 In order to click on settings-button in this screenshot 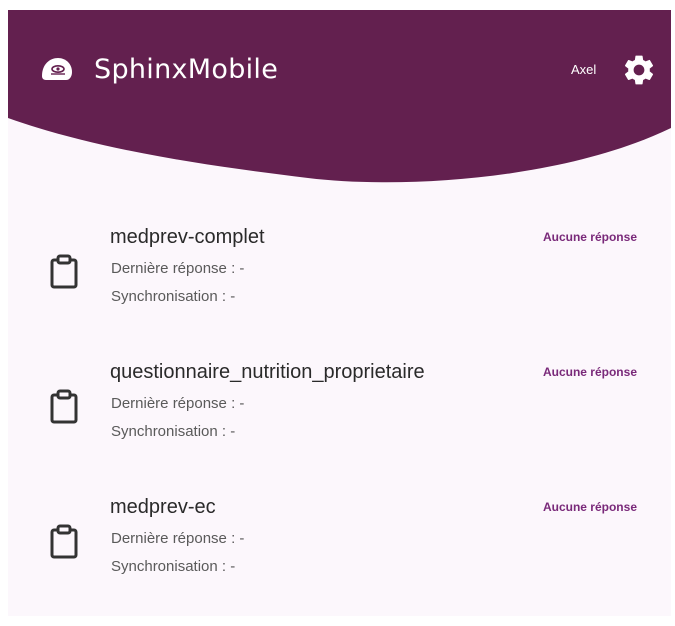, I will do `click(639, 70)`.